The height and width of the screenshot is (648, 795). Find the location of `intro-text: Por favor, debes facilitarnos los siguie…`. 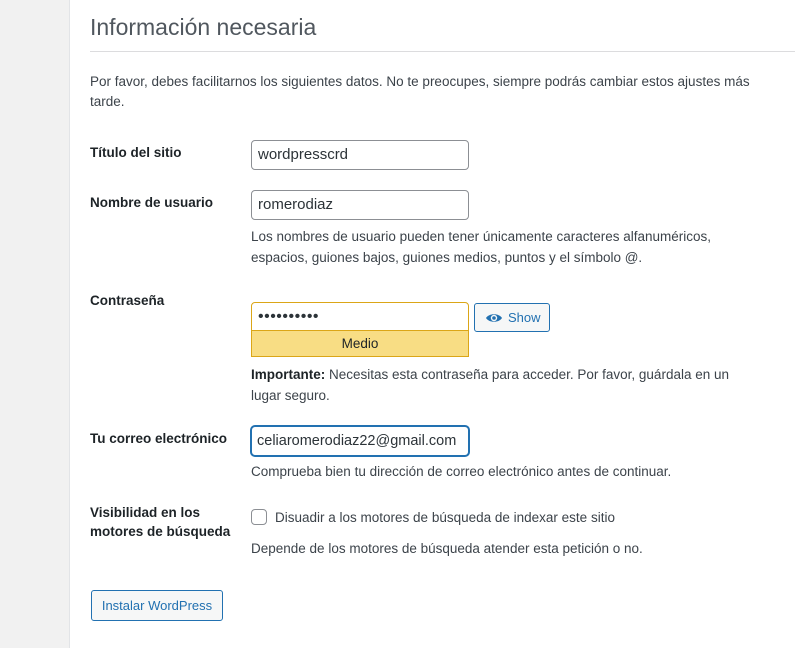

intro-text: Por favor, debes facilitarnos los siguie… is located at coordinates (420, 91).